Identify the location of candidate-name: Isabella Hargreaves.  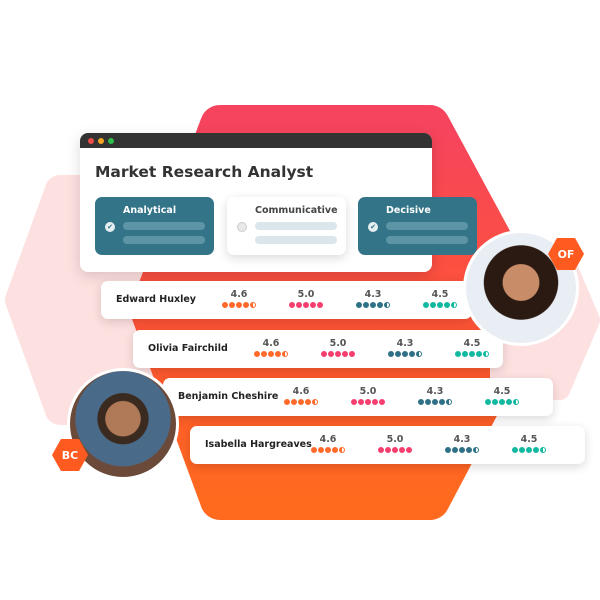
(258, 444).